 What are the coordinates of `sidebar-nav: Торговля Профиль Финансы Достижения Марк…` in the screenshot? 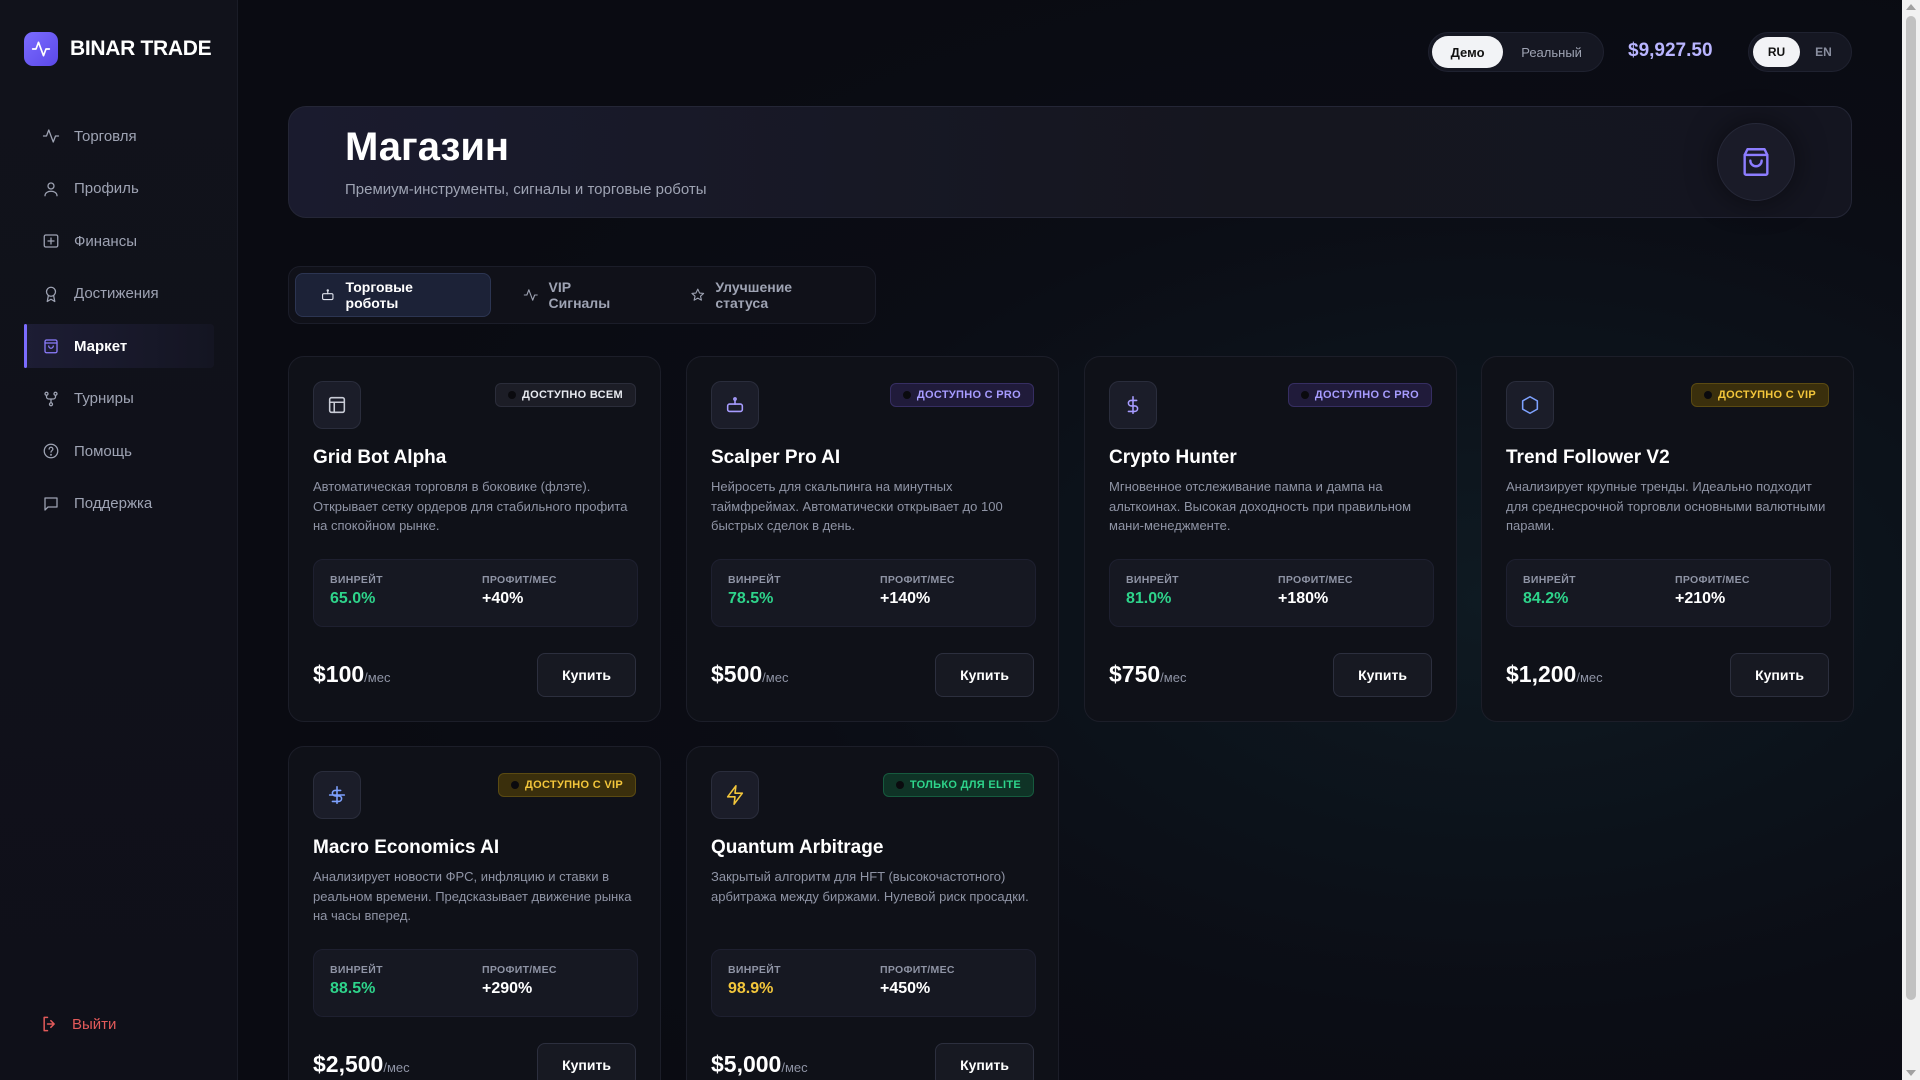 It's located at (119, 324).